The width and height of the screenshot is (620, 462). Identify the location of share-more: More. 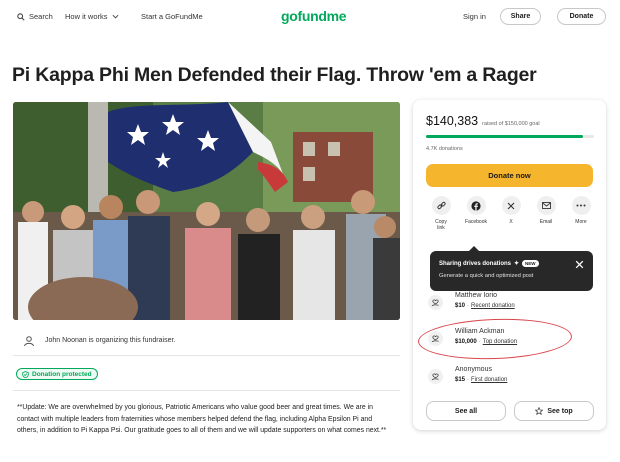
(581, 210).